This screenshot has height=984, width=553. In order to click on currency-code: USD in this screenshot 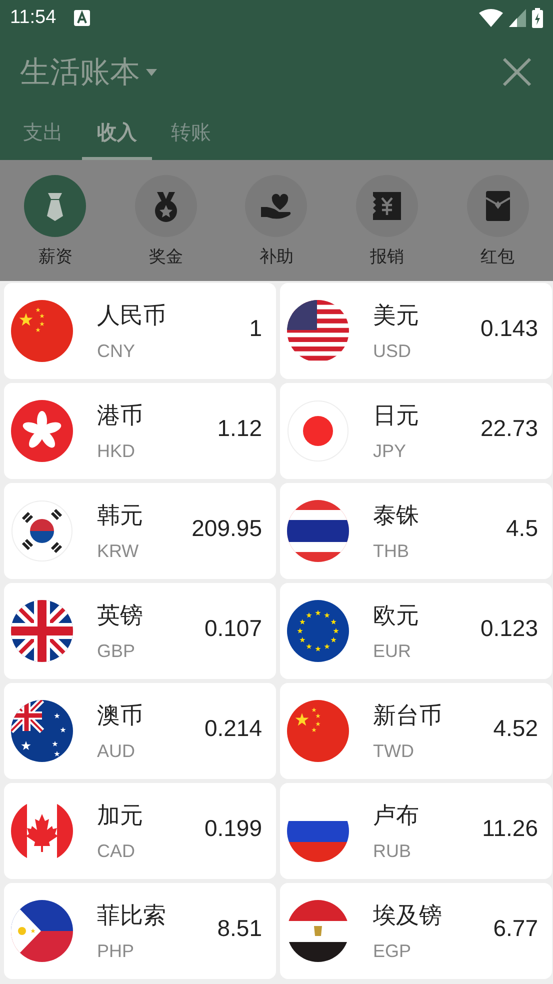, I will do `click(392, 351)`.